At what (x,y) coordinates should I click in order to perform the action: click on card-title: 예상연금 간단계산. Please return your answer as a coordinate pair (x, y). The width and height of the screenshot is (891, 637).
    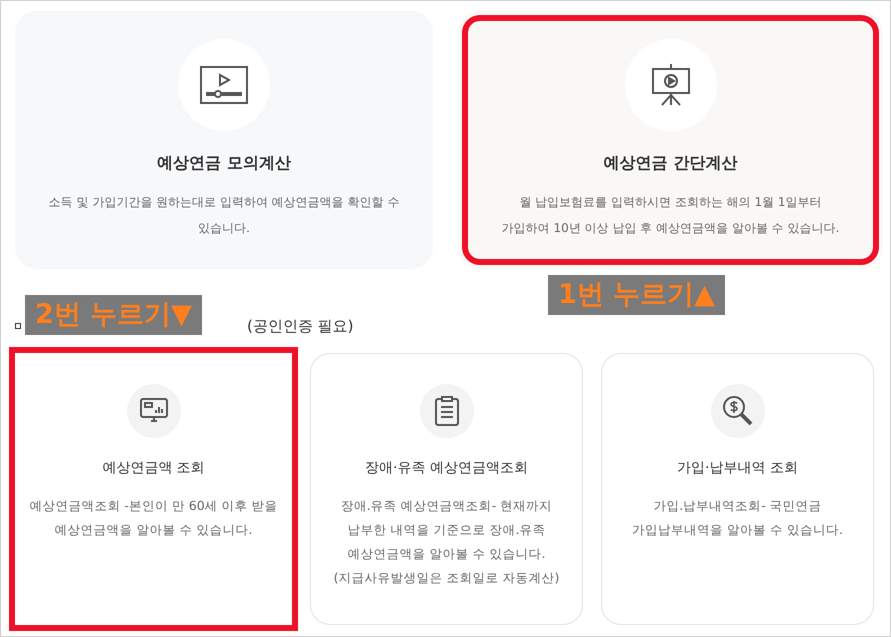
    Looking at the image, I should click on (671, 163).